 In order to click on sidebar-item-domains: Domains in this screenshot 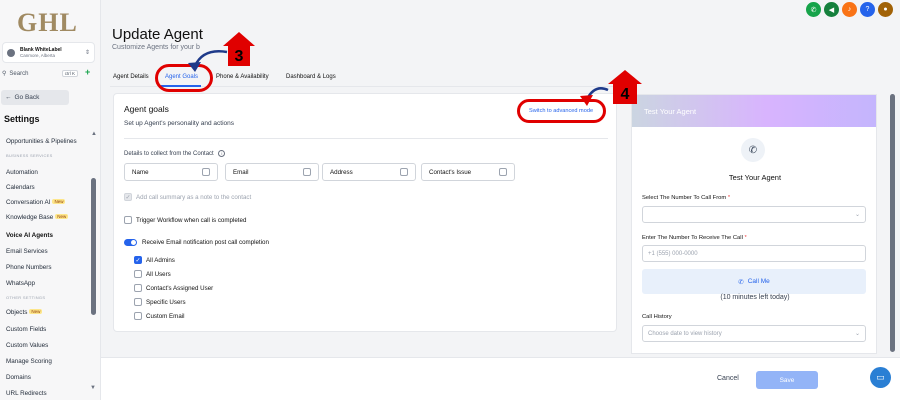, I will do `click(18, 377)`.